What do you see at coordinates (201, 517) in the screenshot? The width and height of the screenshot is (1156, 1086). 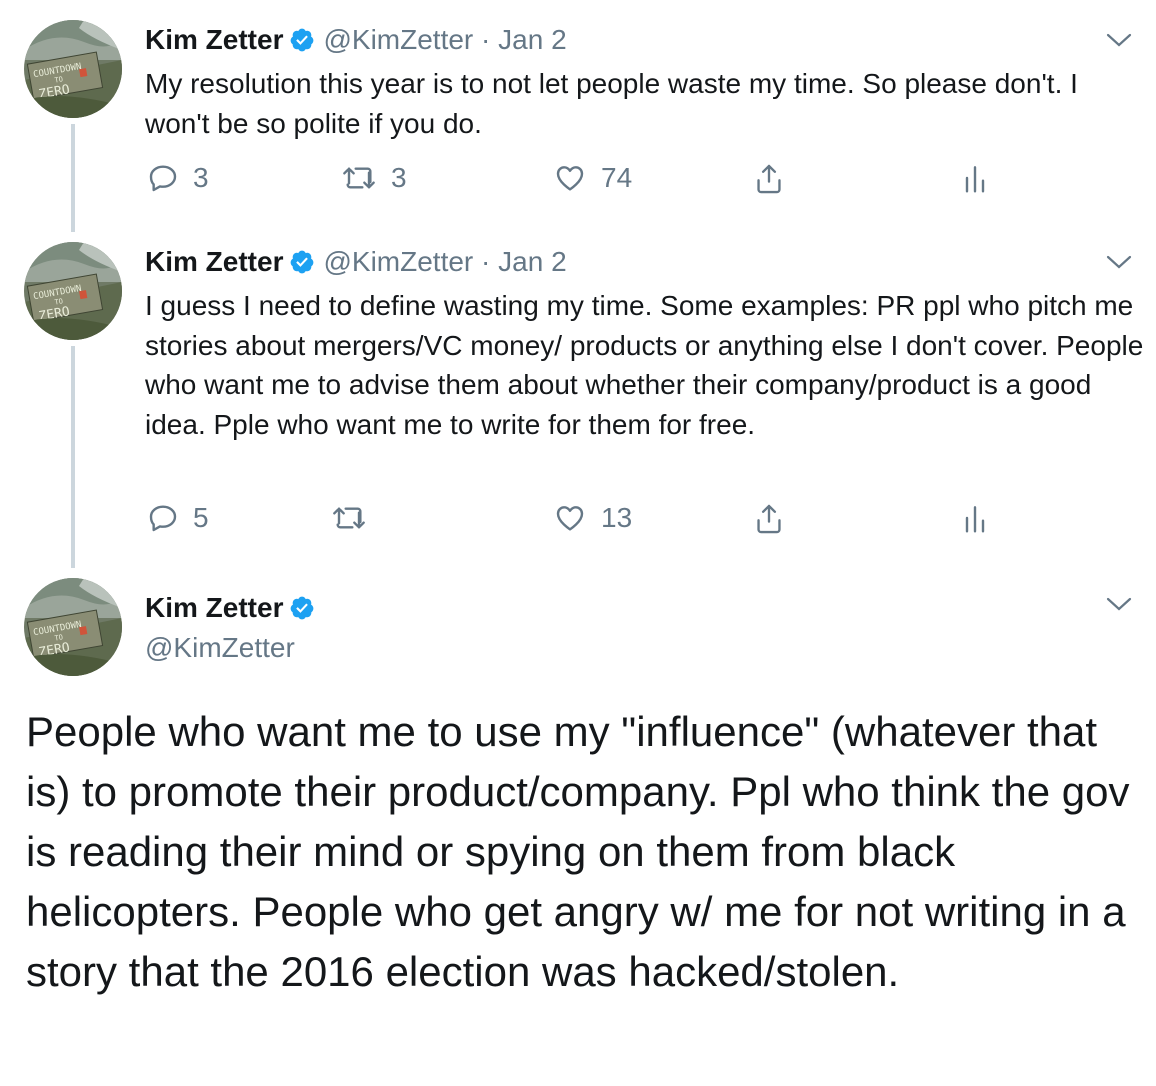 I see `reply-count: 5` at bounding box center [201, 517].